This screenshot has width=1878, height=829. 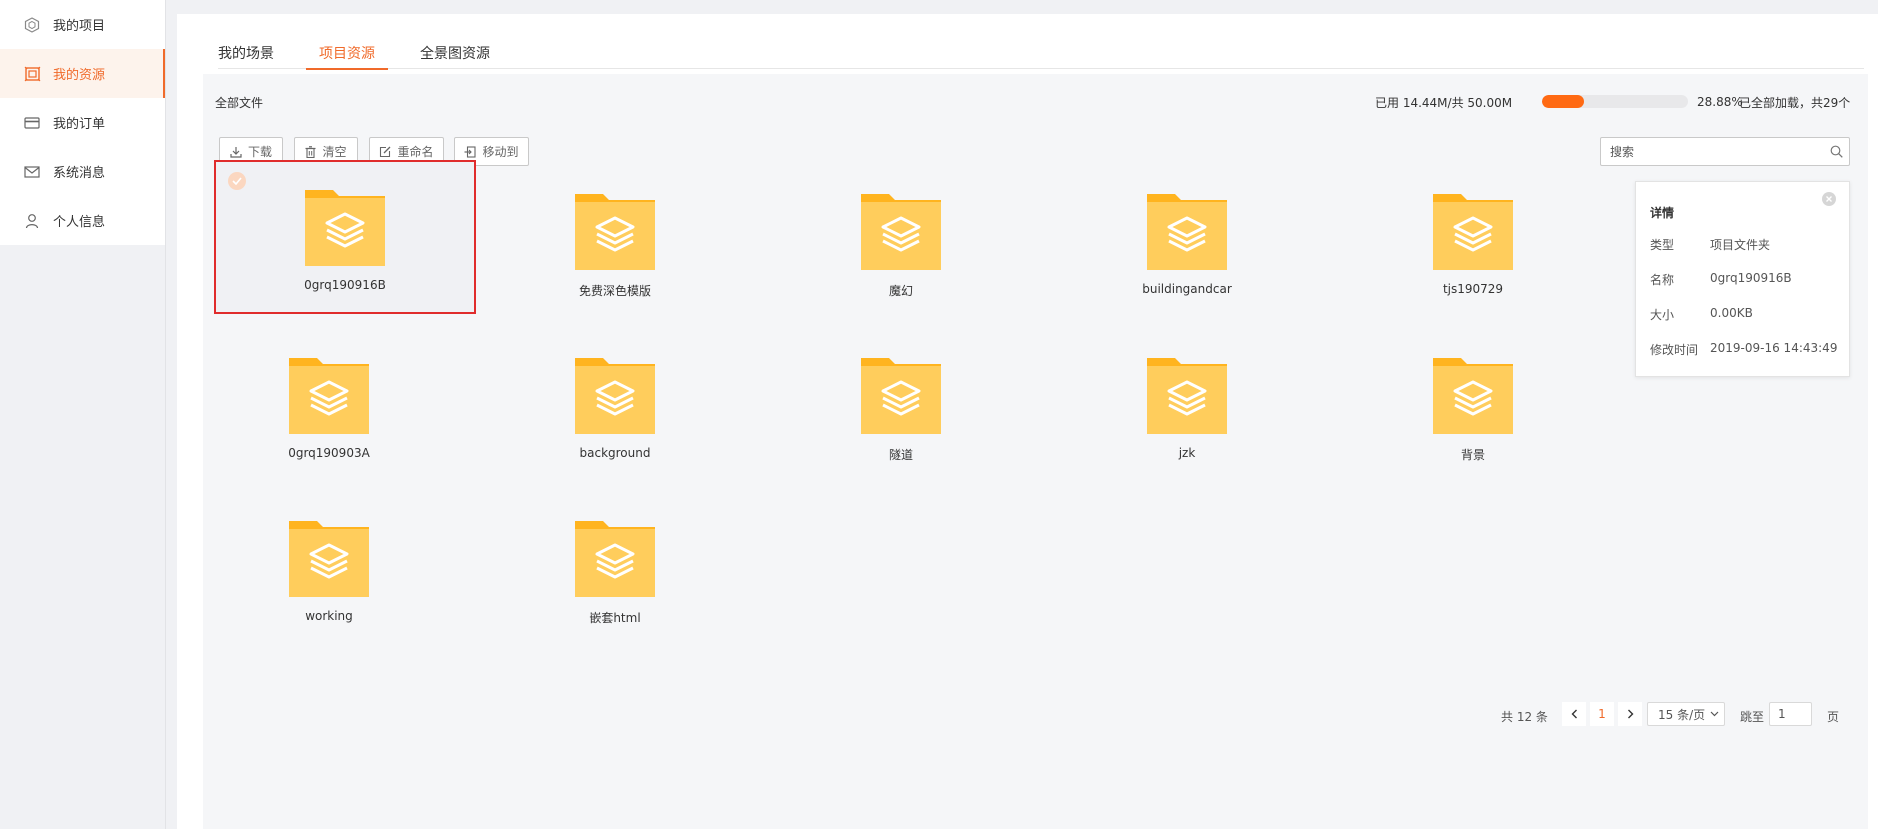 What do you see at coordinates (1740, 245) in the screenshot?
I see `detail-value-type: 项目文件夹` at bounding box center [1740, 245].